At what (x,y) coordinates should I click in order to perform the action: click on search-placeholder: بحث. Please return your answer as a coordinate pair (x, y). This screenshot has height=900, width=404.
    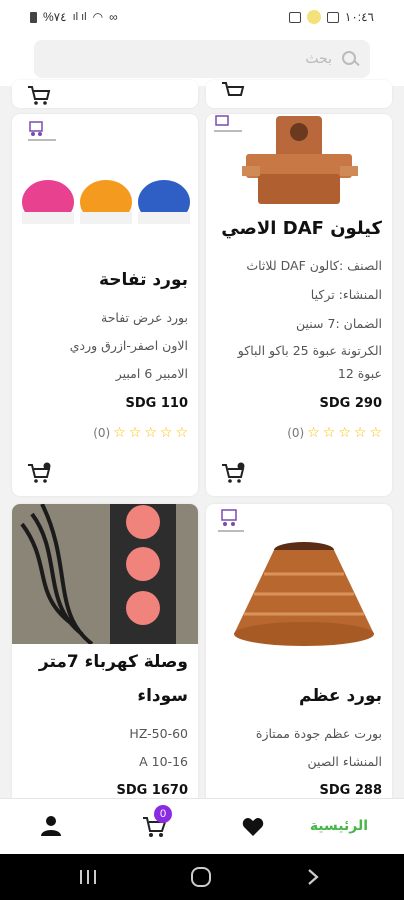
    Looking at the image, I should click on (318, 59).